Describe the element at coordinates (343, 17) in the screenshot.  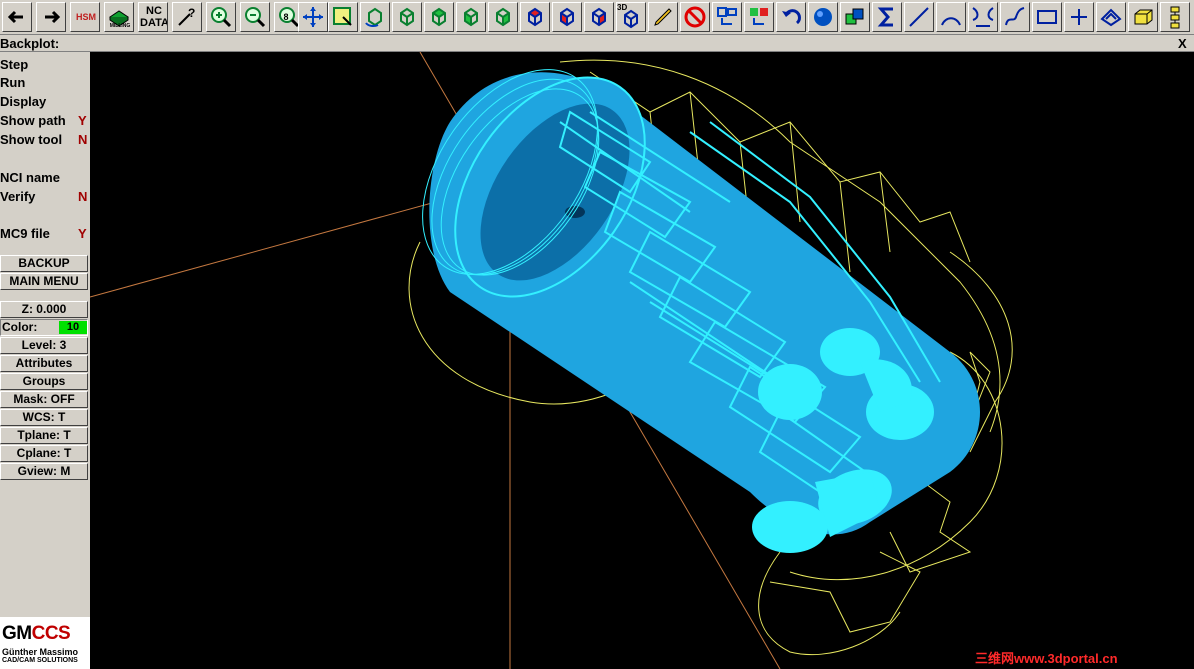
I see `select-window-button` at that location.